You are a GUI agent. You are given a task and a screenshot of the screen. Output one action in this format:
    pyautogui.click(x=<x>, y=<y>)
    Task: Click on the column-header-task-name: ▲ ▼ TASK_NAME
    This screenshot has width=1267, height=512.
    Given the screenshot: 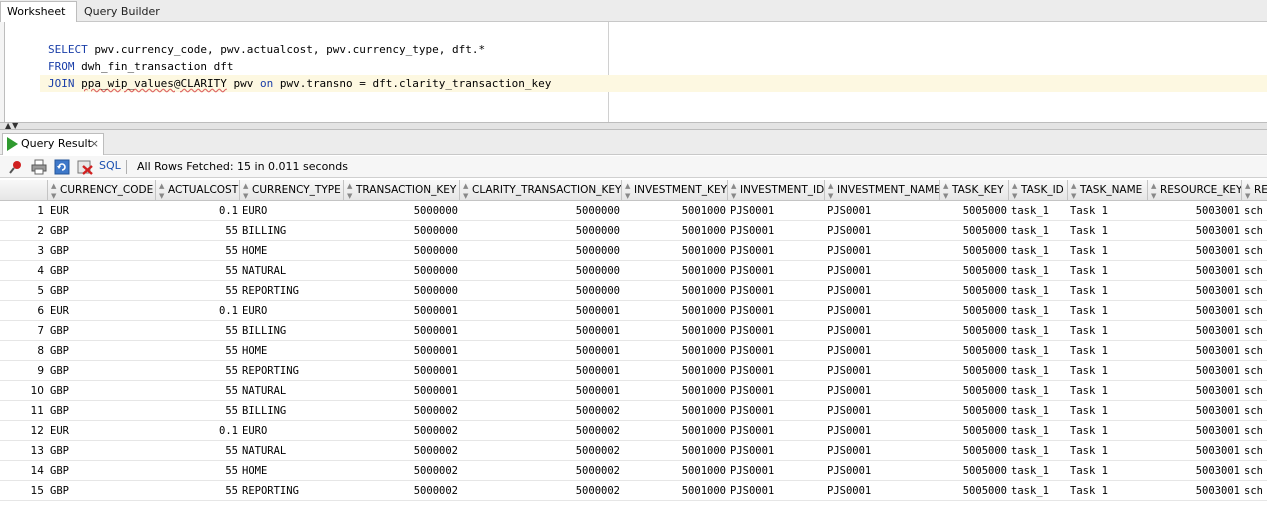 What is the action you would take?
    pyautogui.click(x=1108, y=190)
    